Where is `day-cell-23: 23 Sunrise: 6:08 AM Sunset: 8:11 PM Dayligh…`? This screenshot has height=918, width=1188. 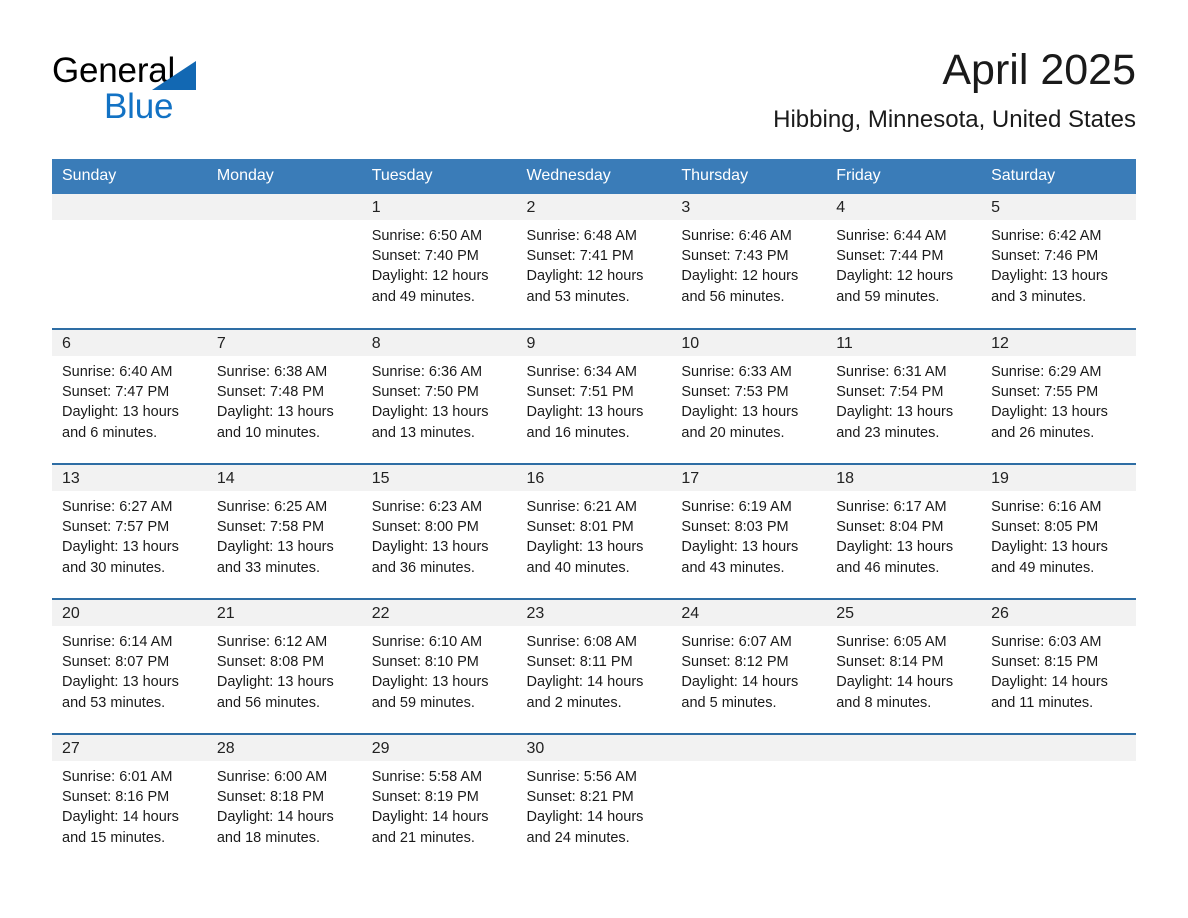 day-cell-23: 23 Sunrise: 6:08 AM Sunset: 8:11 PM Dayligh… is located at coordinates (594, 666).